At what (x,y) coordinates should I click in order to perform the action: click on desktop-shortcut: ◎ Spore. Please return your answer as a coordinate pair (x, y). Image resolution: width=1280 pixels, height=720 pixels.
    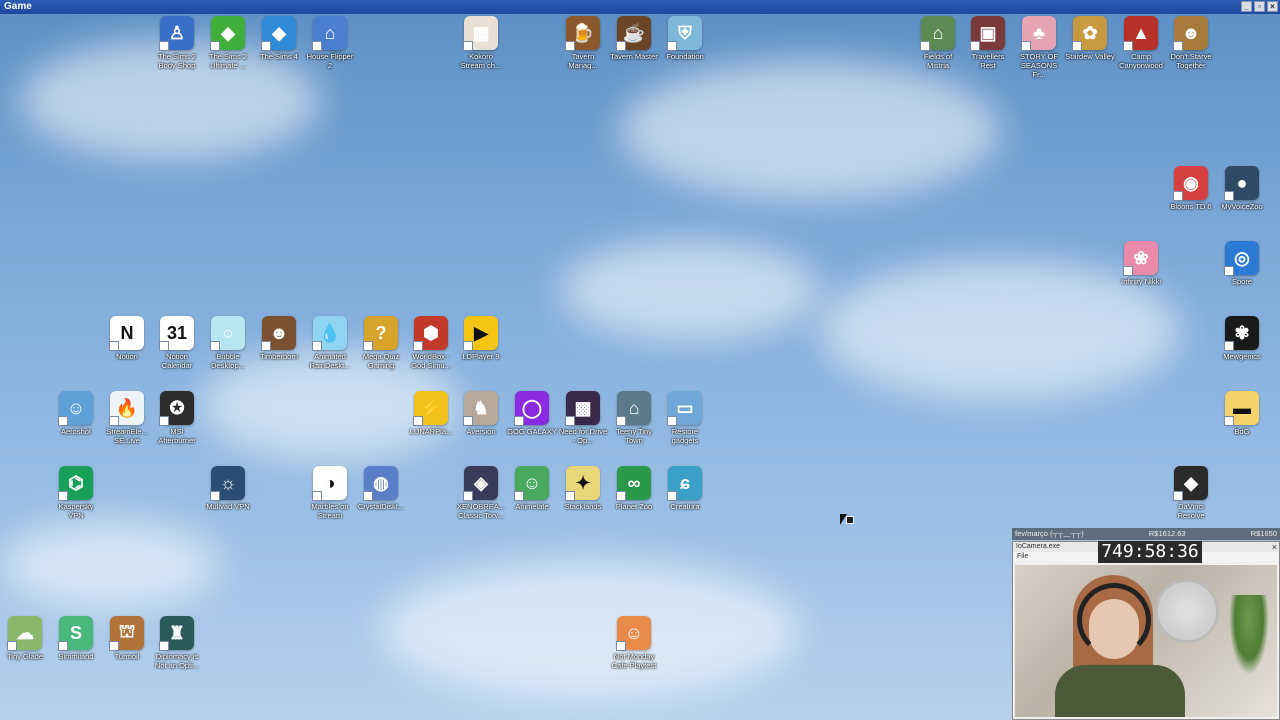
    Looking at the image, I should click on (1242, 263).